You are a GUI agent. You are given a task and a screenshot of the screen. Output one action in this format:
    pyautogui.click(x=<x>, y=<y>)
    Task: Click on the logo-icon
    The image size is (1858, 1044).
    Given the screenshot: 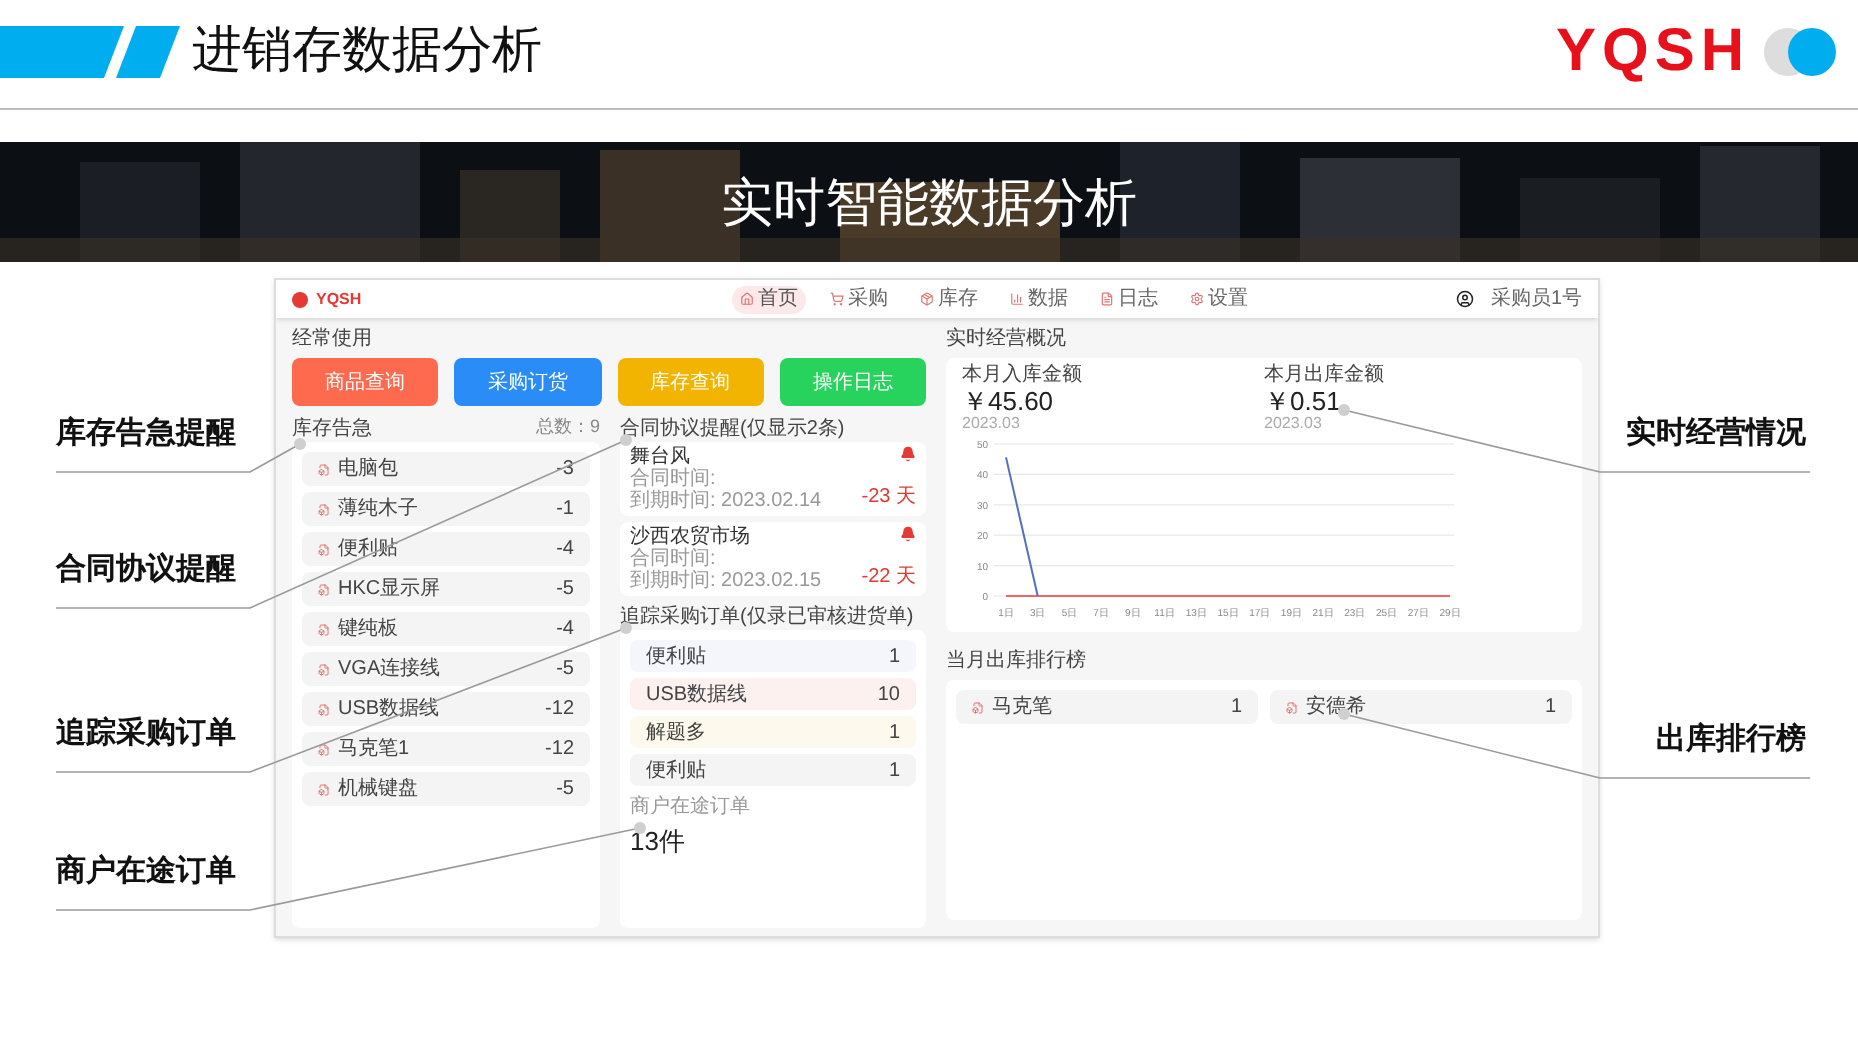 What is the action you would take?
    pyautogui.click(x=300, y=299)
    